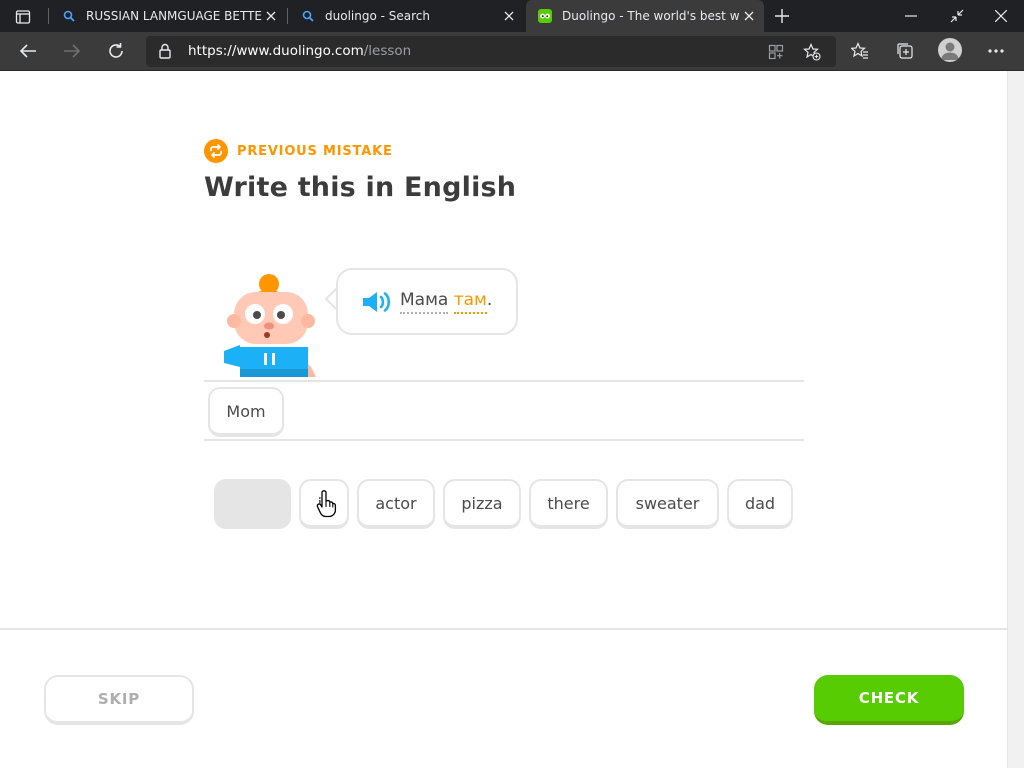 This screenshot has height=768, width=1024. Describe the element at coordinates (270, 325) in the screenshot. I see `character-illustration` at that location.